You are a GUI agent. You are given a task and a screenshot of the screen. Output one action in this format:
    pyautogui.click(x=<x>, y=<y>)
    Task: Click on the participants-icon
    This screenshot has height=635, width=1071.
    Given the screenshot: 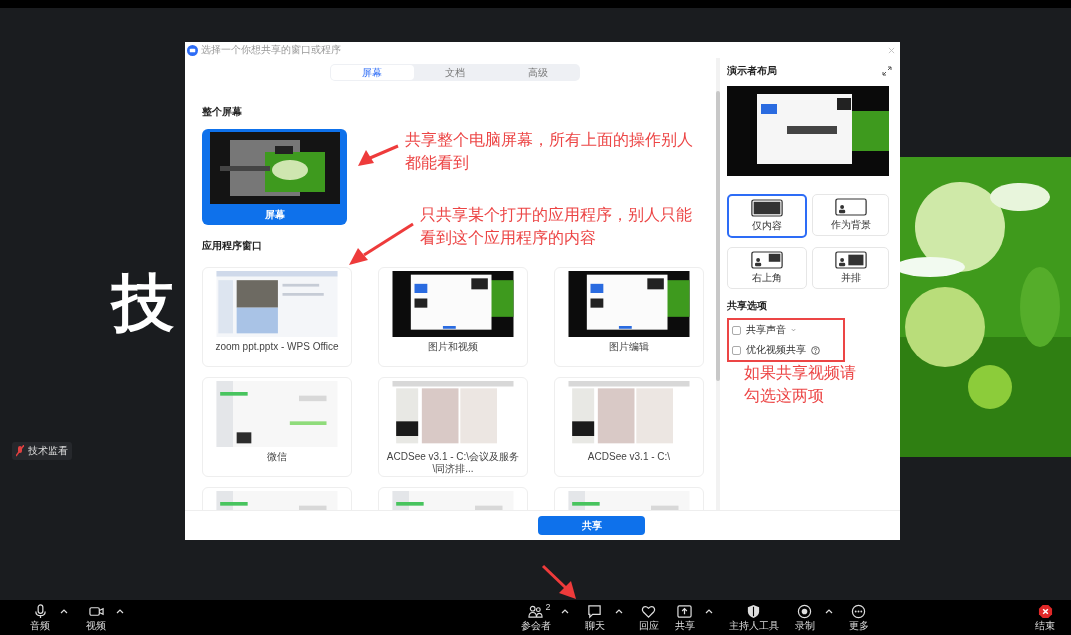 What is the action you would take?
    pyautogui.click(x=535, y=611)
    